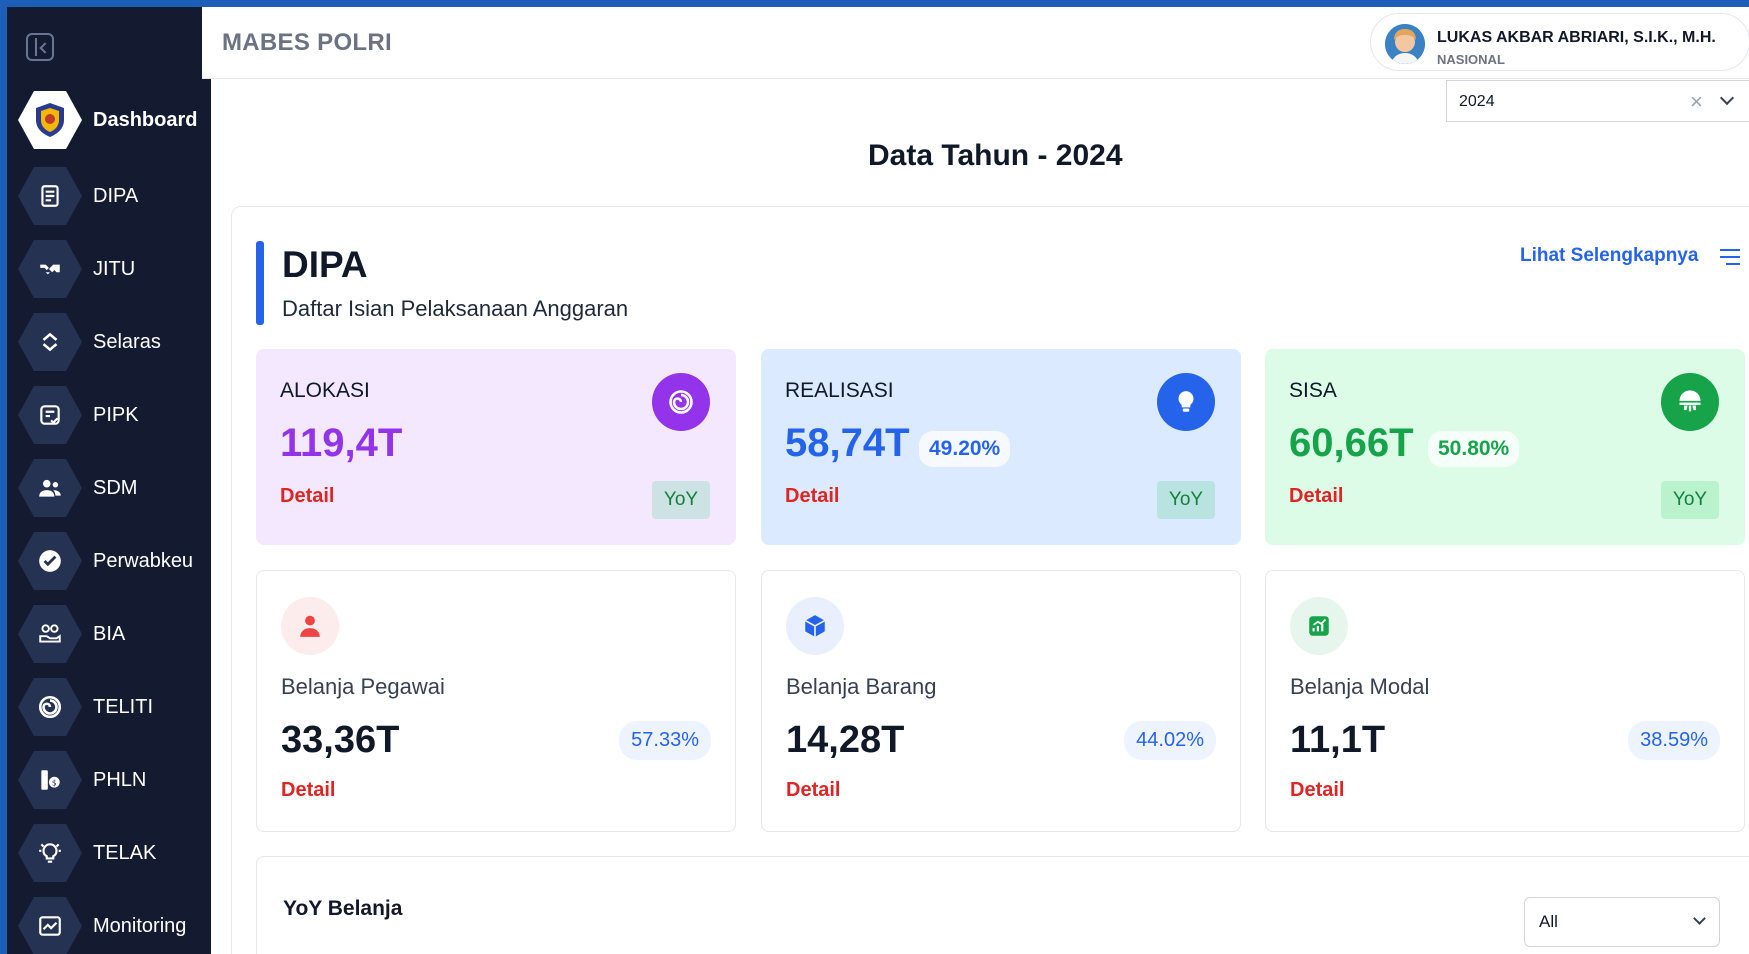 This screenshot has width=1749, height=954. I want to click on sidebar-item-teliti: TELITI, so click(109, 707).